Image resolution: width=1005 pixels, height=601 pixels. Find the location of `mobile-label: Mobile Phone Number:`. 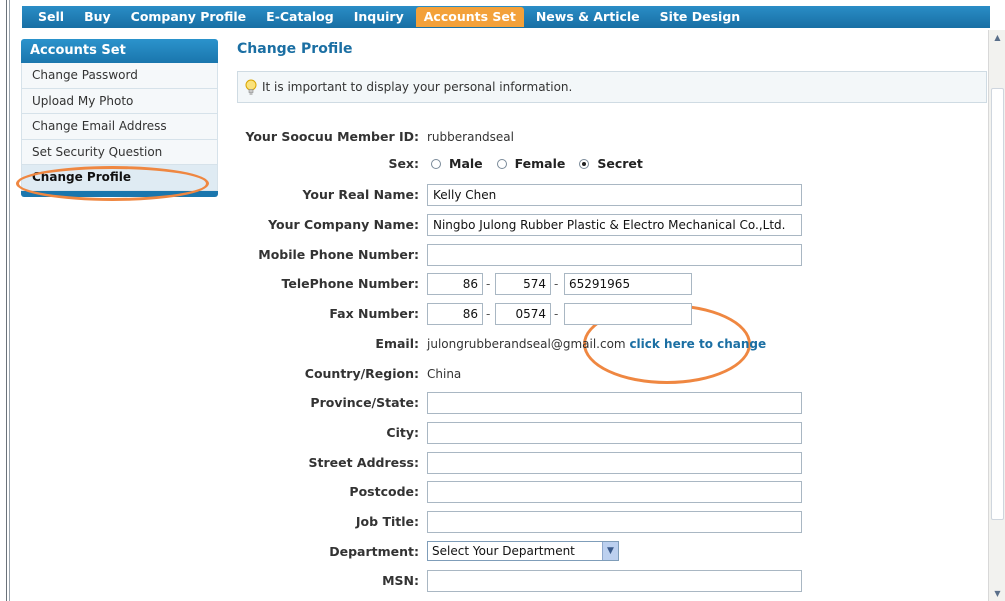

mobile-label: Mobile Phone Number: is located at coordinates (338, 254).